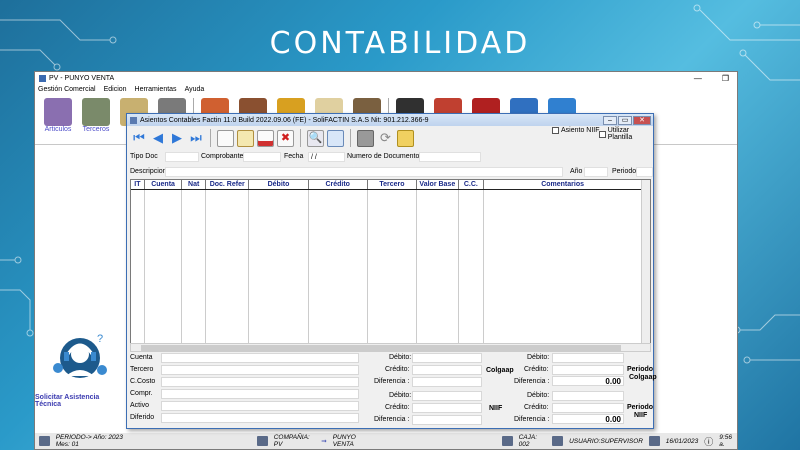 The height and width of the screenshot is (450, 800). Describe the element at coordinates (563, 184) in the screenshot. I see `column-header: Comentarios` at that location.